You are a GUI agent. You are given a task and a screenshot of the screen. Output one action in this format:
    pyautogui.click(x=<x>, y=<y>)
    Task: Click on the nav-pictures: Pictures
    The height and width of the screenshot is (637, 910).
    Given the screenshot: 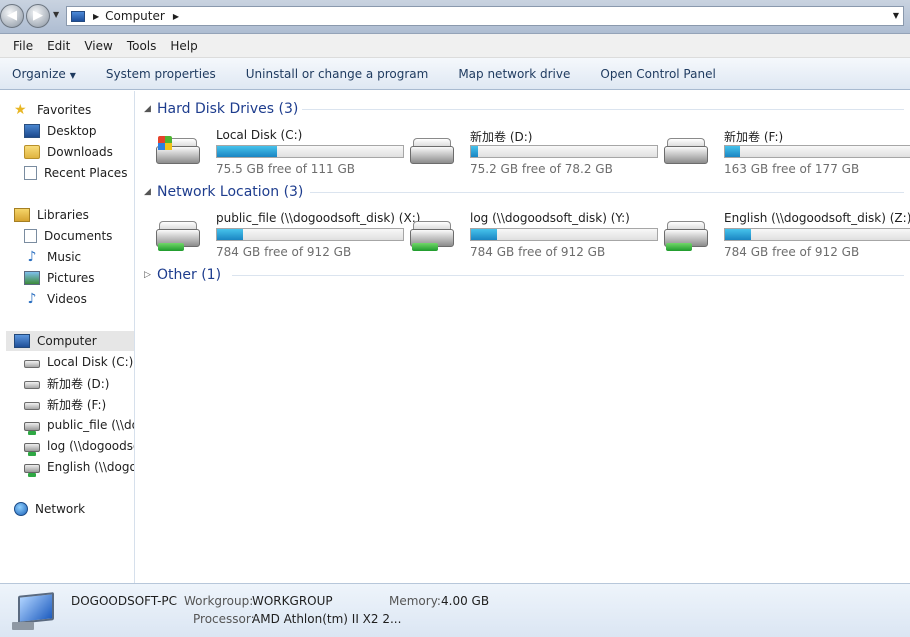 What is the action you would take?
    pyautogui.click(x=59, y=278)
    